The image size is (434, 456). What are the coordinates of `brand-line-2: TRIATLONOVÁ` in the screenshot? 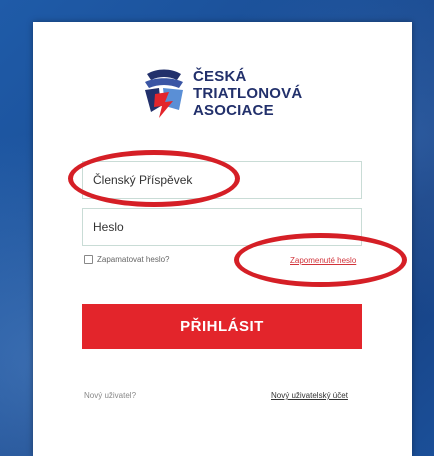 It's located at (248, 93).